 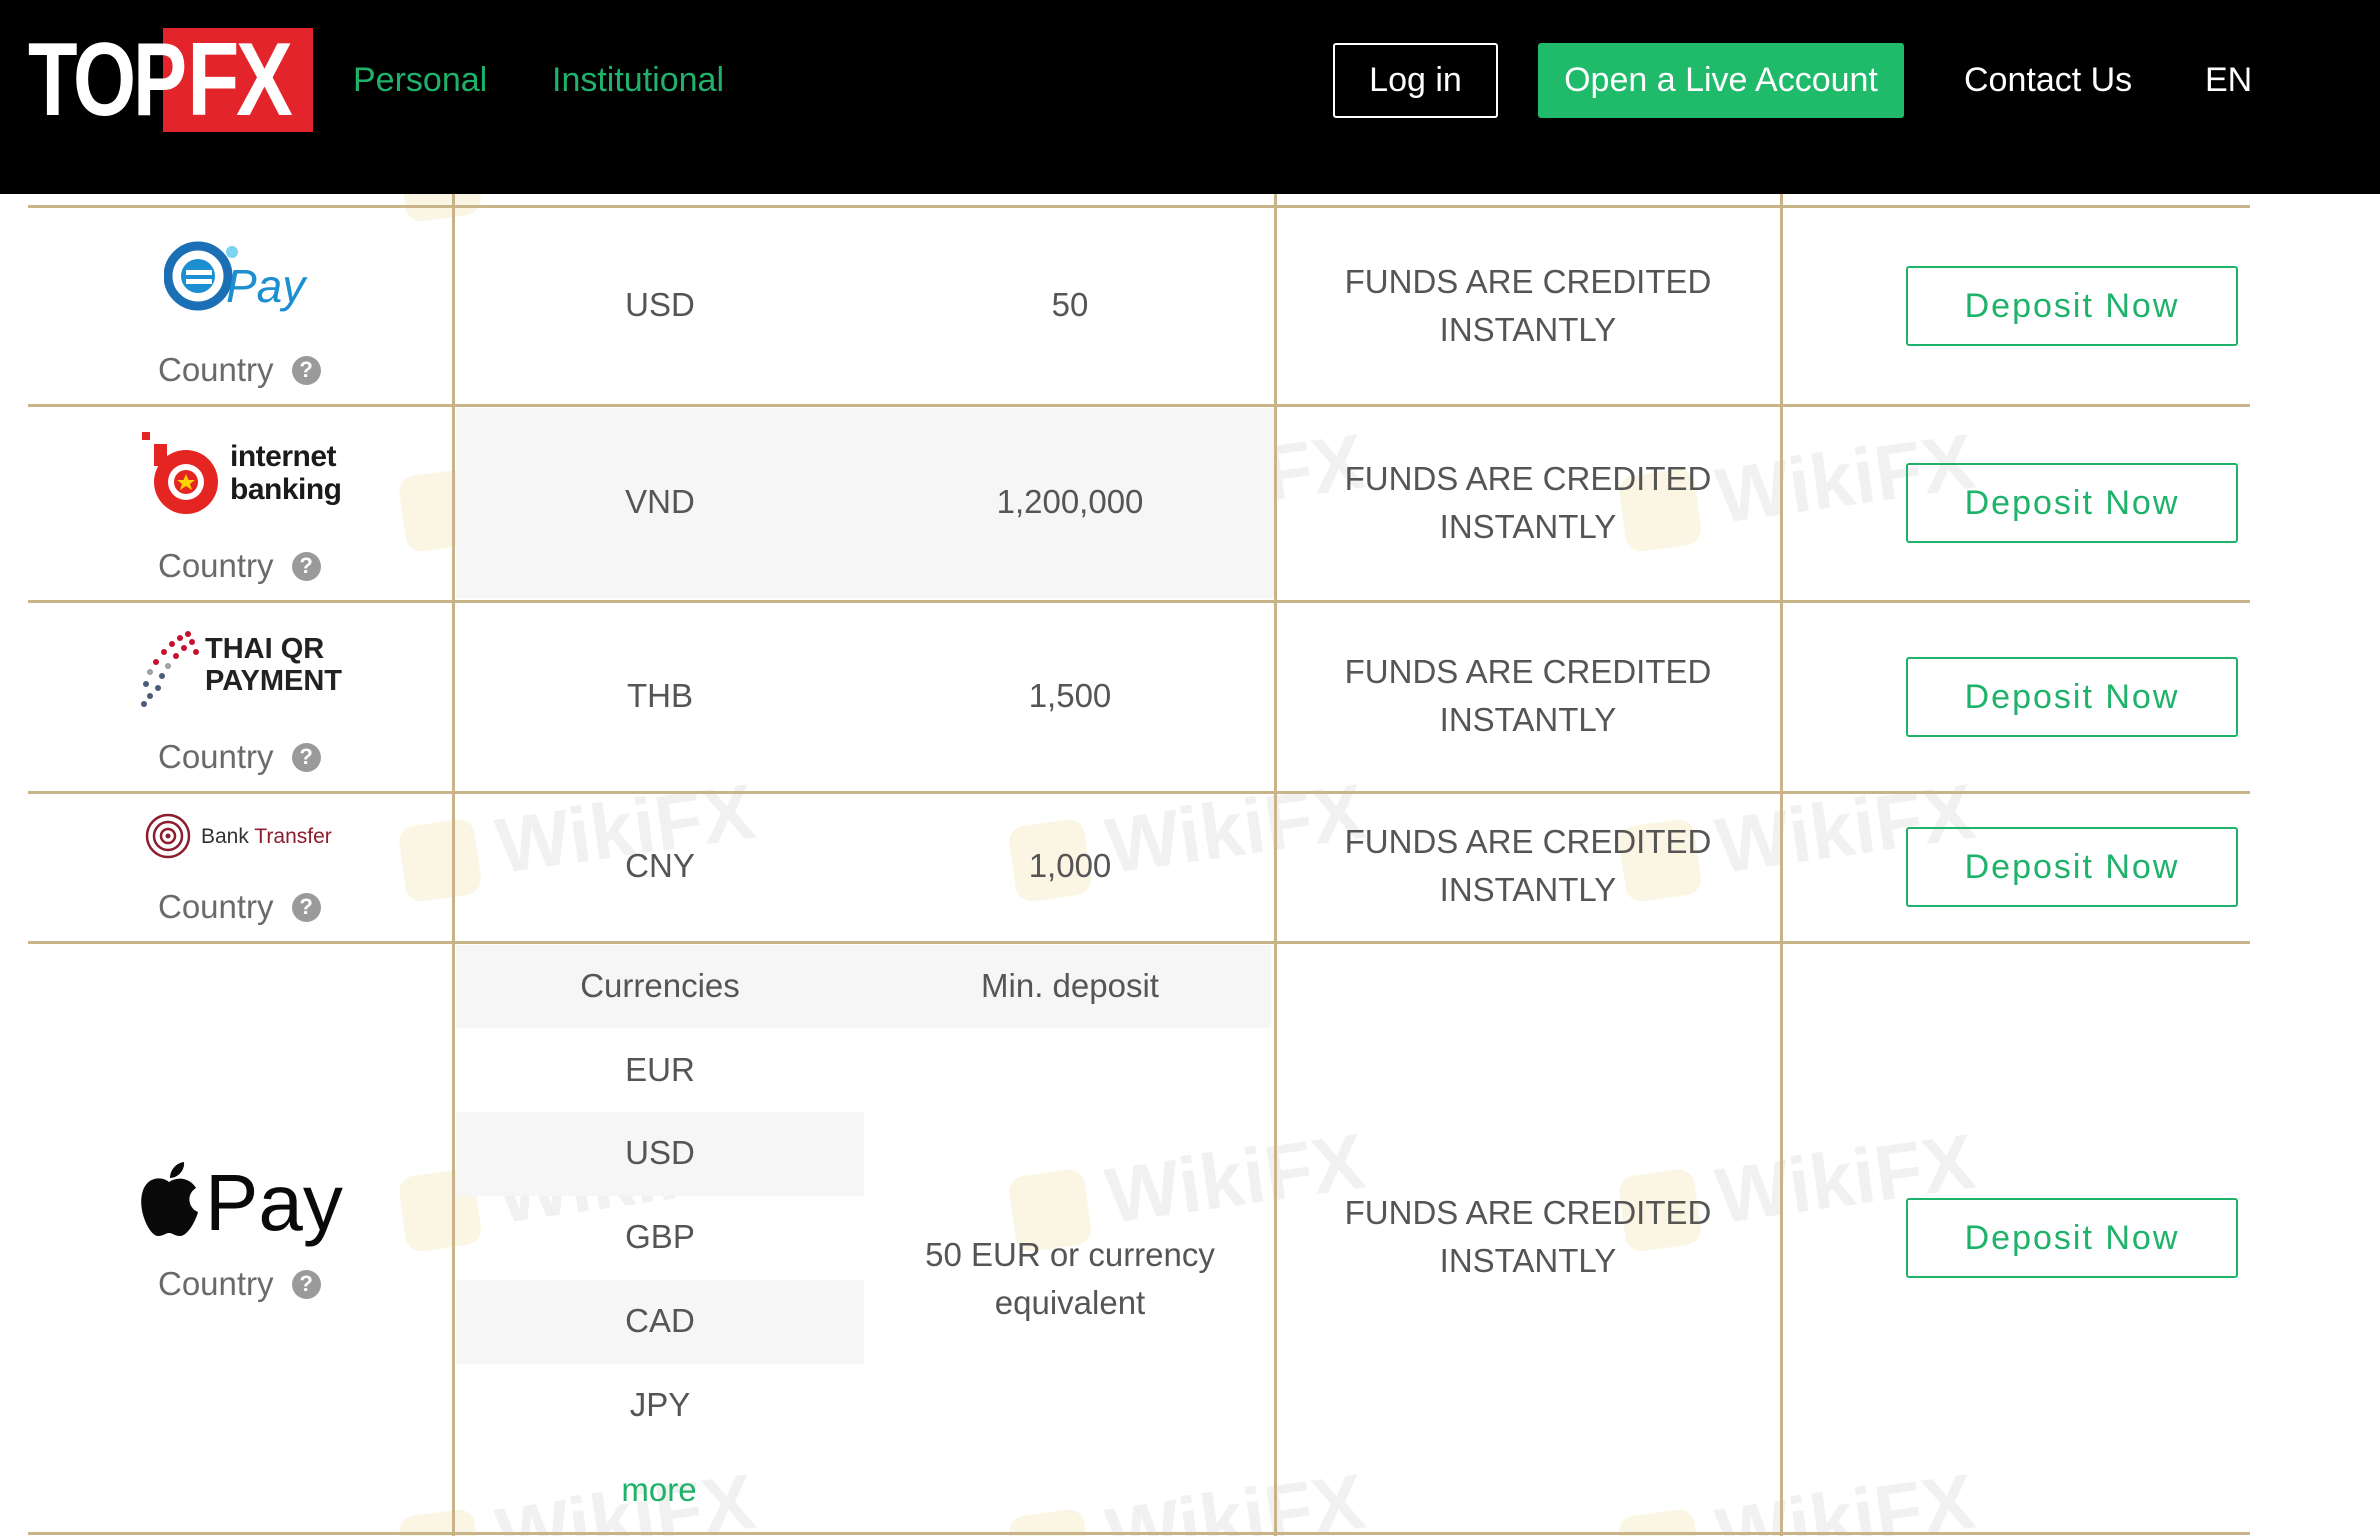 I want to click on currency-cell: USD, so click(x=660, y=304).